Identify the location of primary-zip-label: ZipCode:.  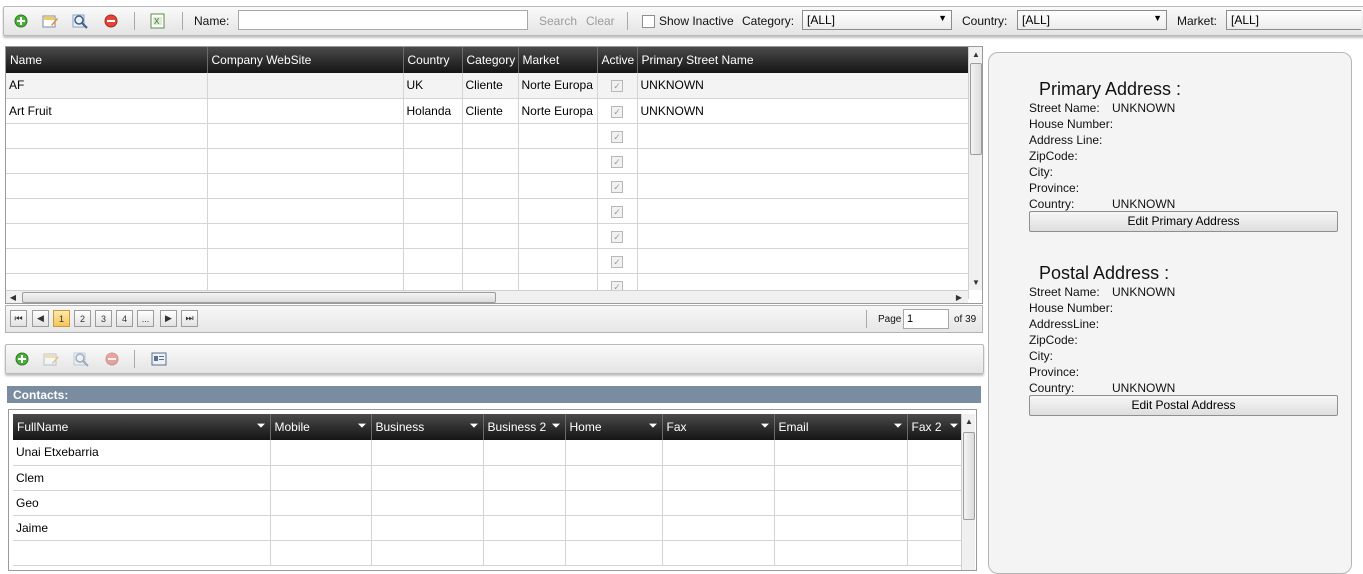
(1053, 156).